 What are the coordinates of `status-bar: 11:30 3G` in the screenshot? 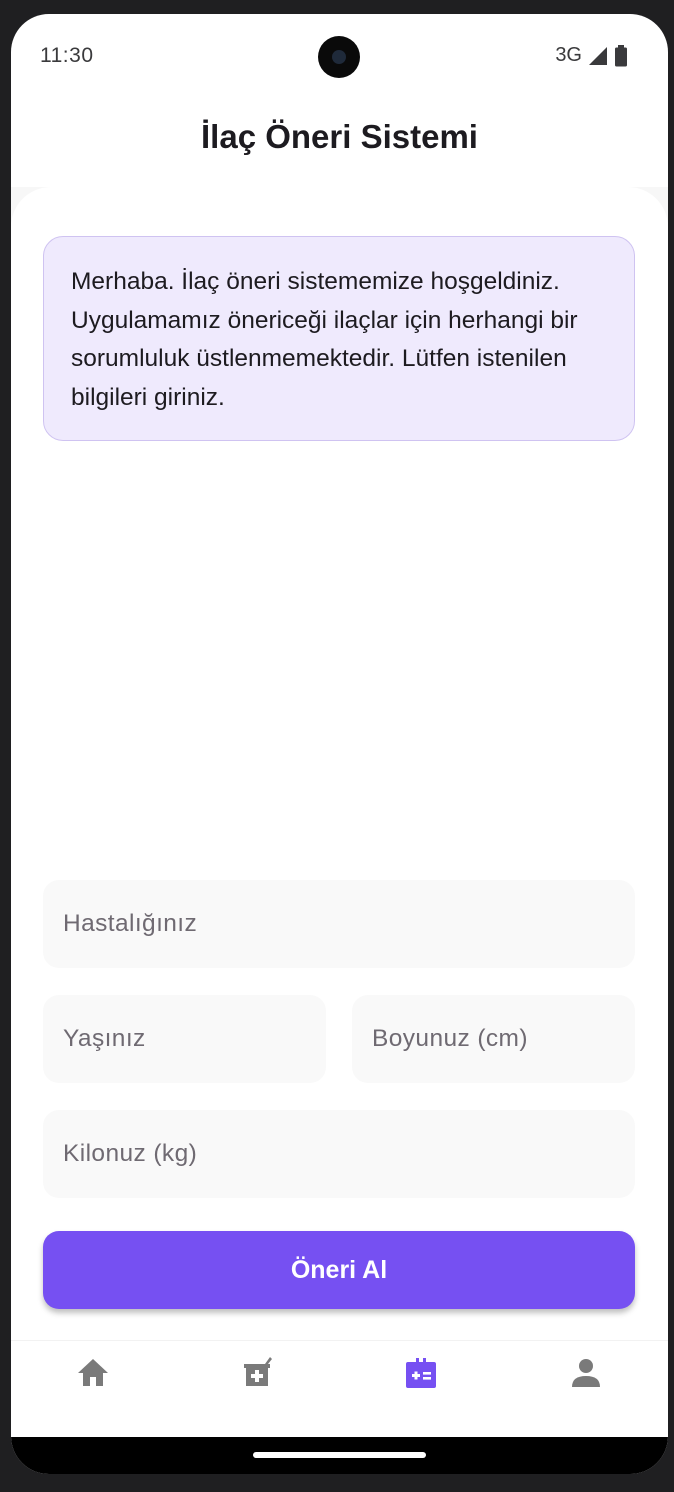 It's located at (339, 58).